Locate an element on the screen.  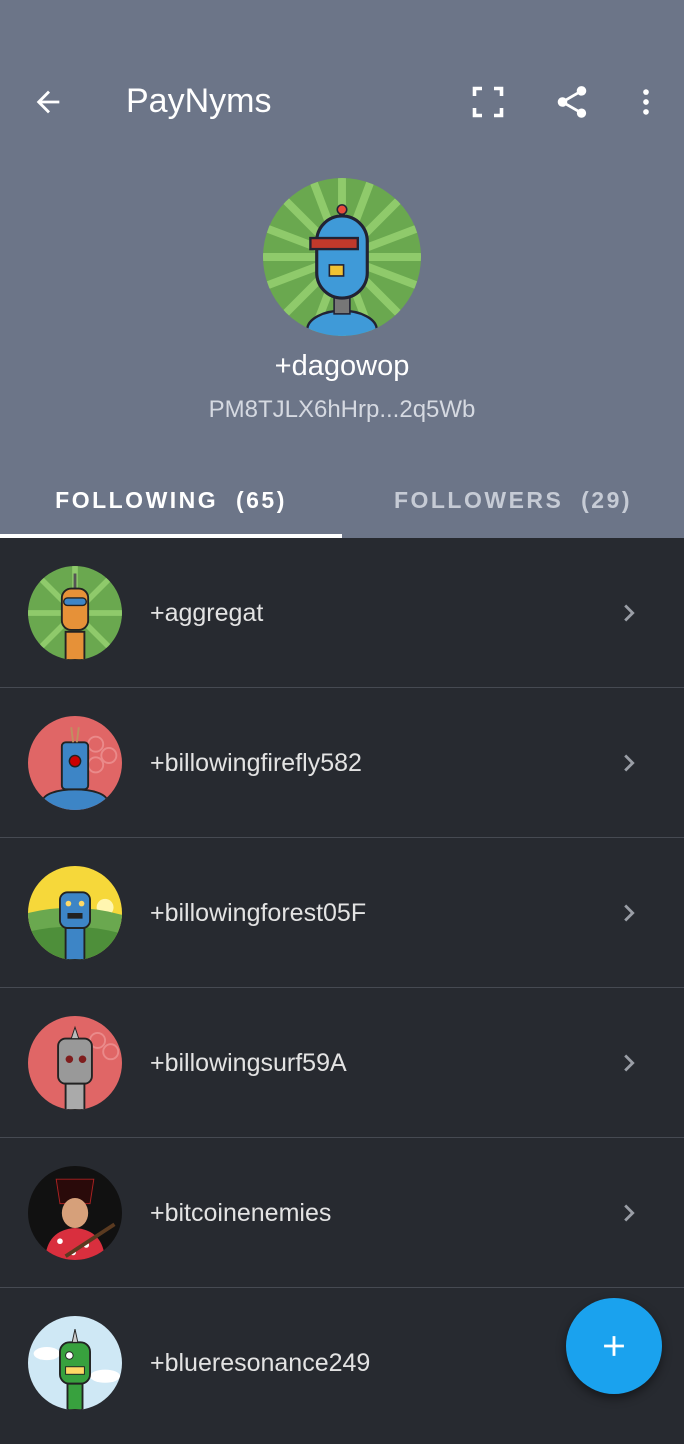
add-paynym-button is located at coordinates (614, 1346).